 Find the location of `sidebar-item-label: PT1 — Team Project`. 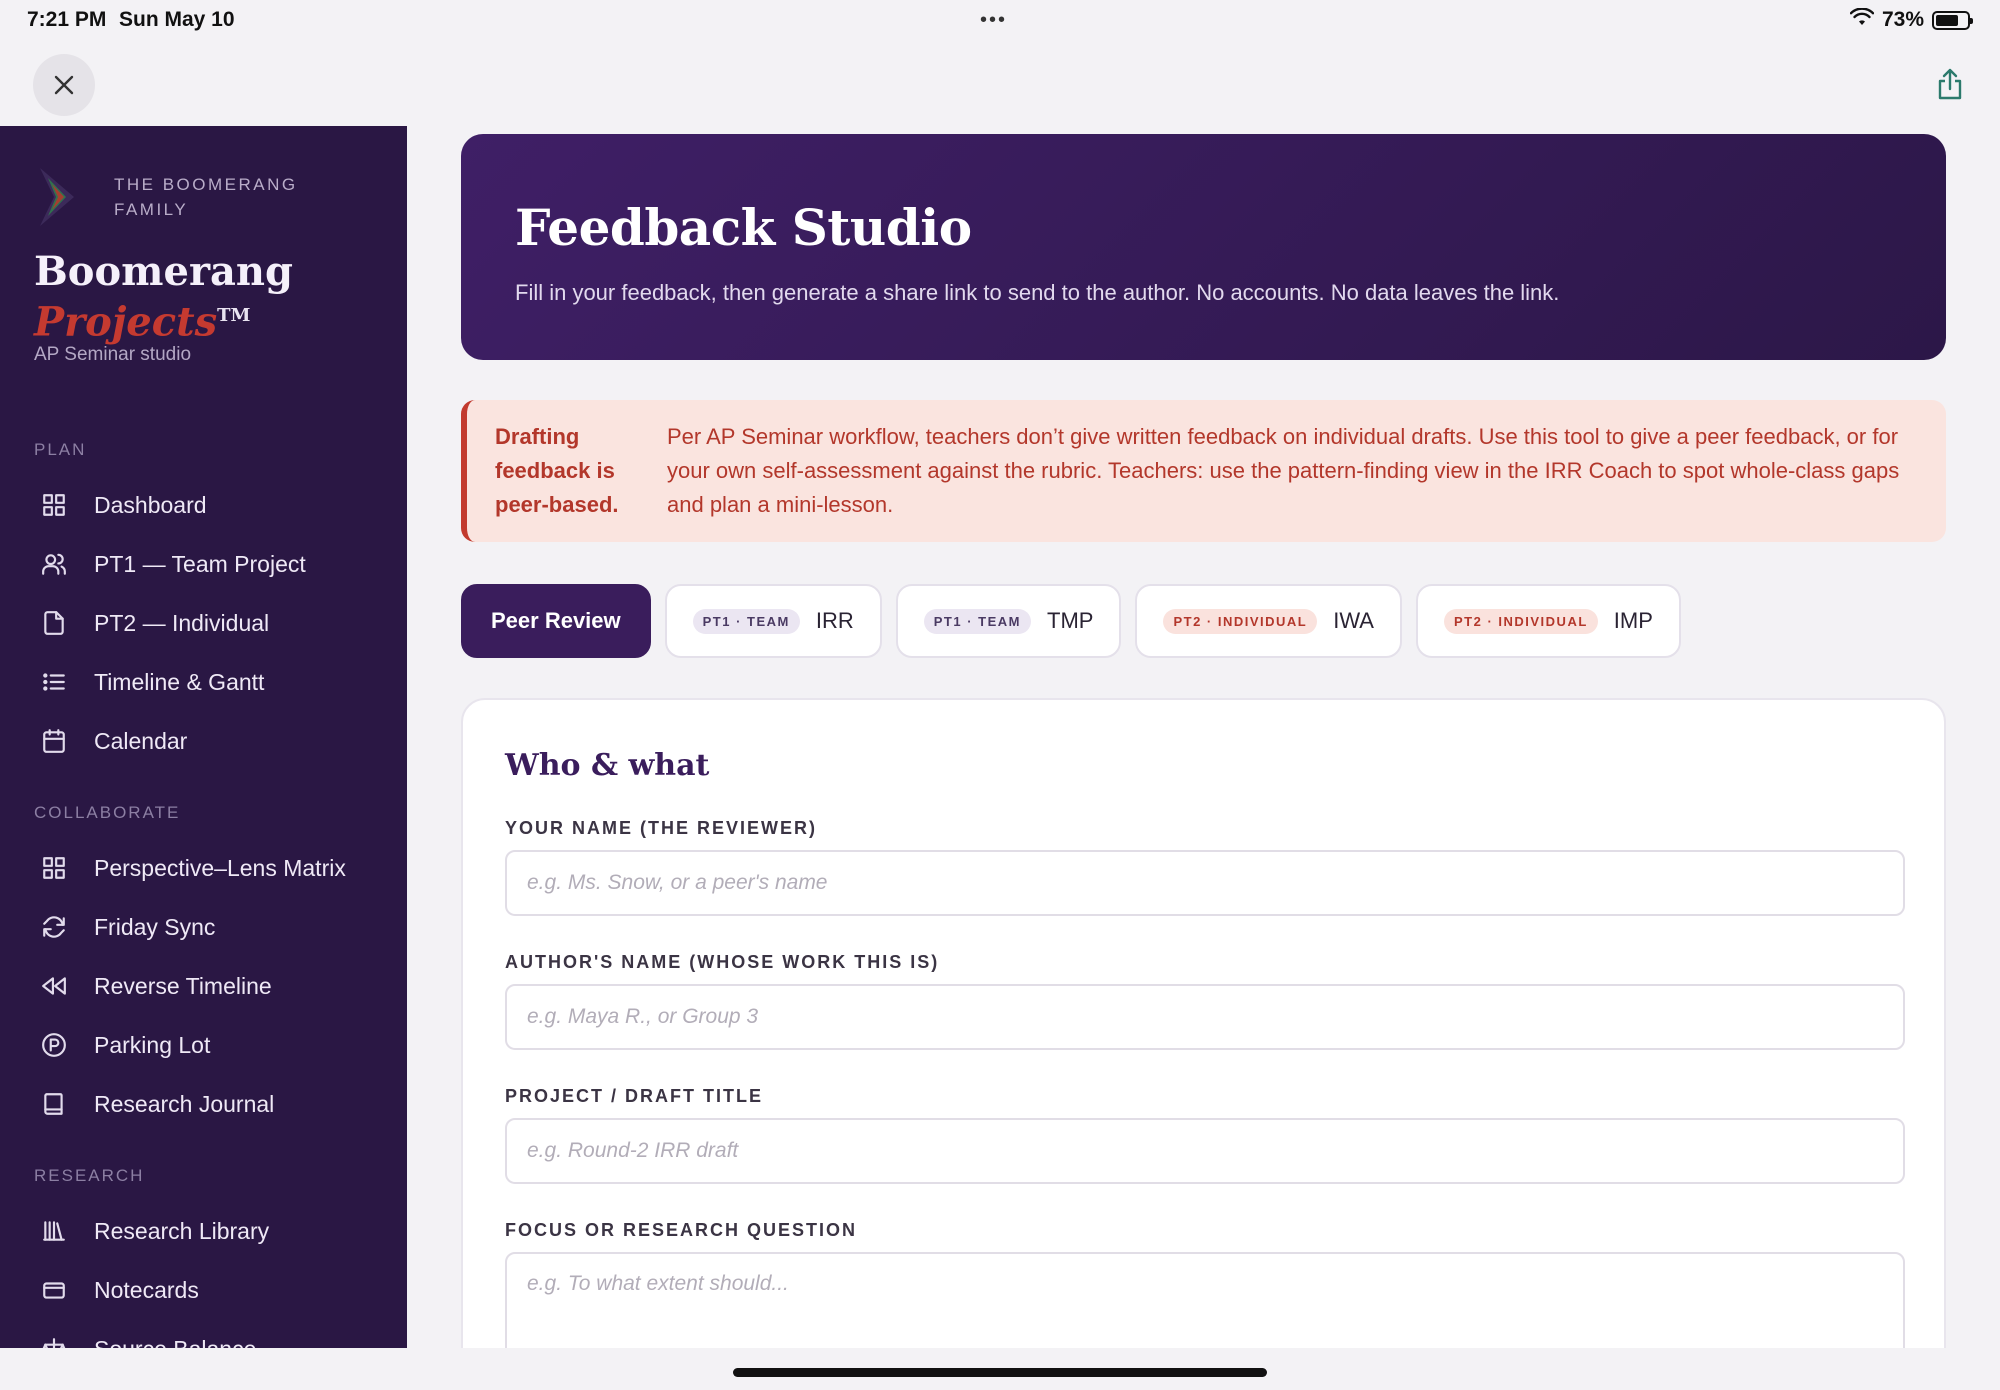

sidebar-item-label: PT1 — Team Project is located at coordinates (200, 563).